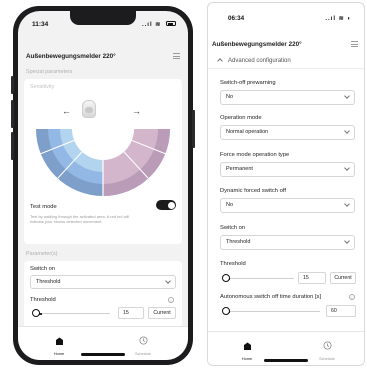 This screenshot has width=367, height=368. What do you see at coordinates (236, 18) in the screenshot?
I see `status-time: 06:34` at bounding box center [236, 18].